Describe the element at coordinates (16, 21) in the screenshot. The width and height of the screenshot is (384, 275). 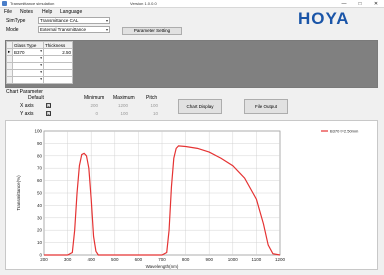
I see `simtype-label: SimType` at that location.